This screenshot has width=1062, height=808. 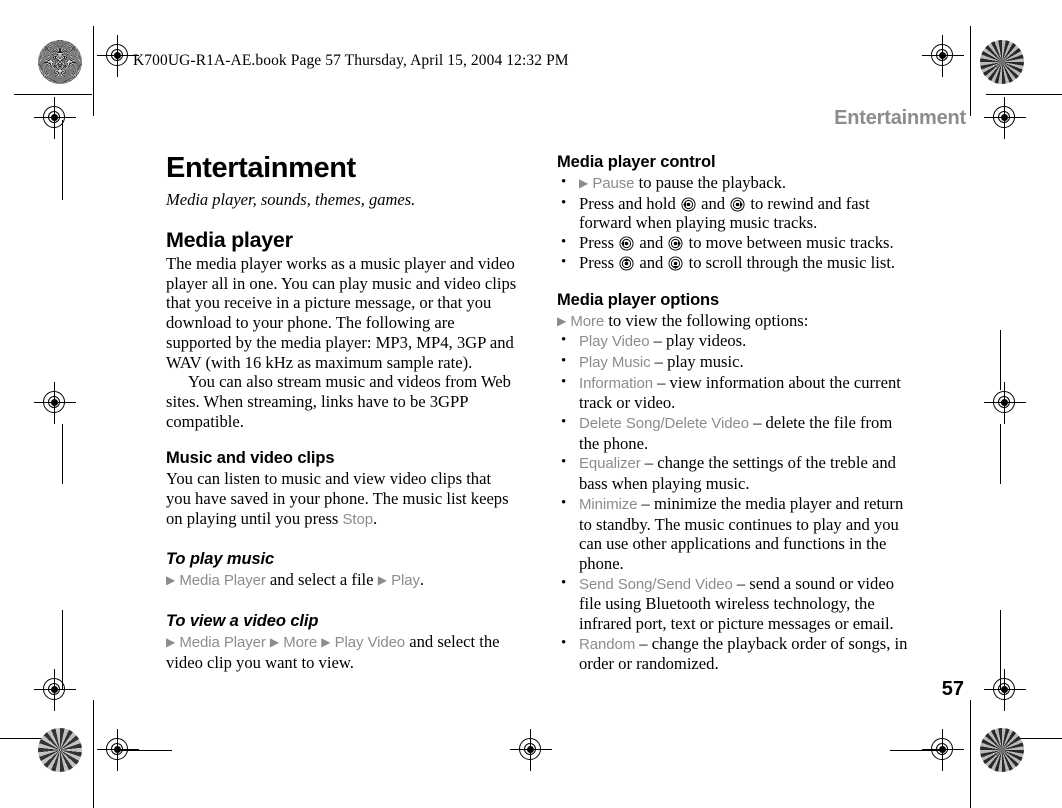 I want to click on option-description: – play videos., so click(x=698, y=341).